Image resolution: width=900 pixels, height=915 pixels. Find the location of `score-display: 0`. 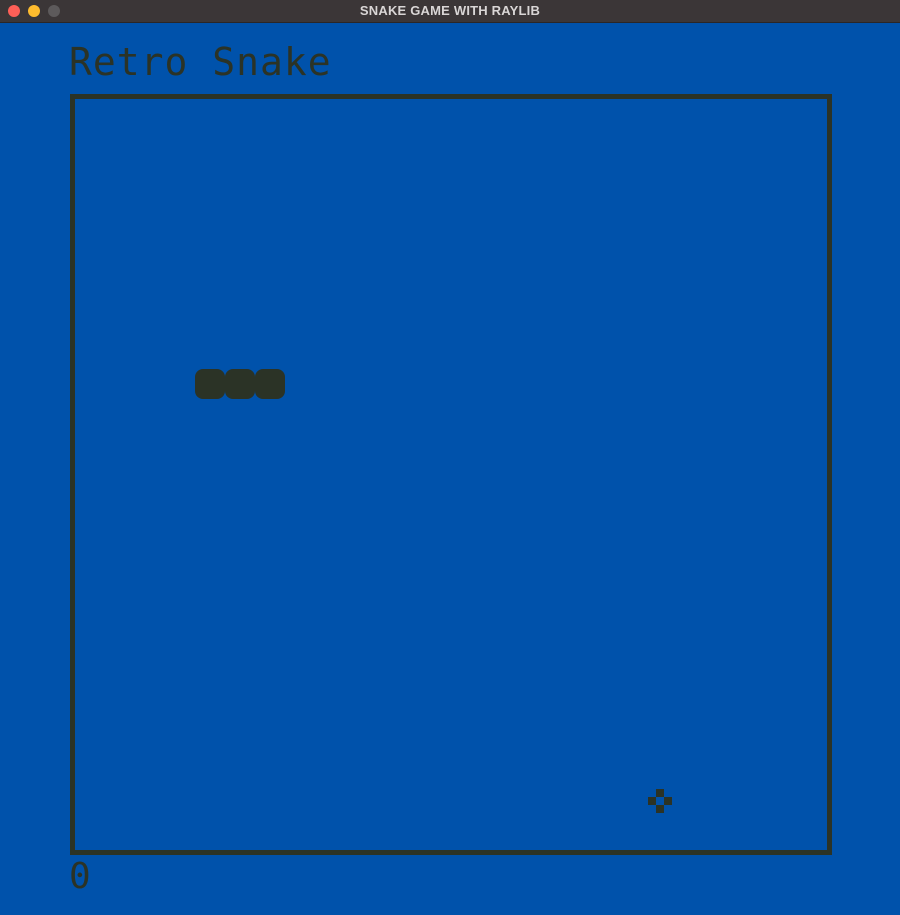

score-display: 0 is located at coordinates (80, 876).